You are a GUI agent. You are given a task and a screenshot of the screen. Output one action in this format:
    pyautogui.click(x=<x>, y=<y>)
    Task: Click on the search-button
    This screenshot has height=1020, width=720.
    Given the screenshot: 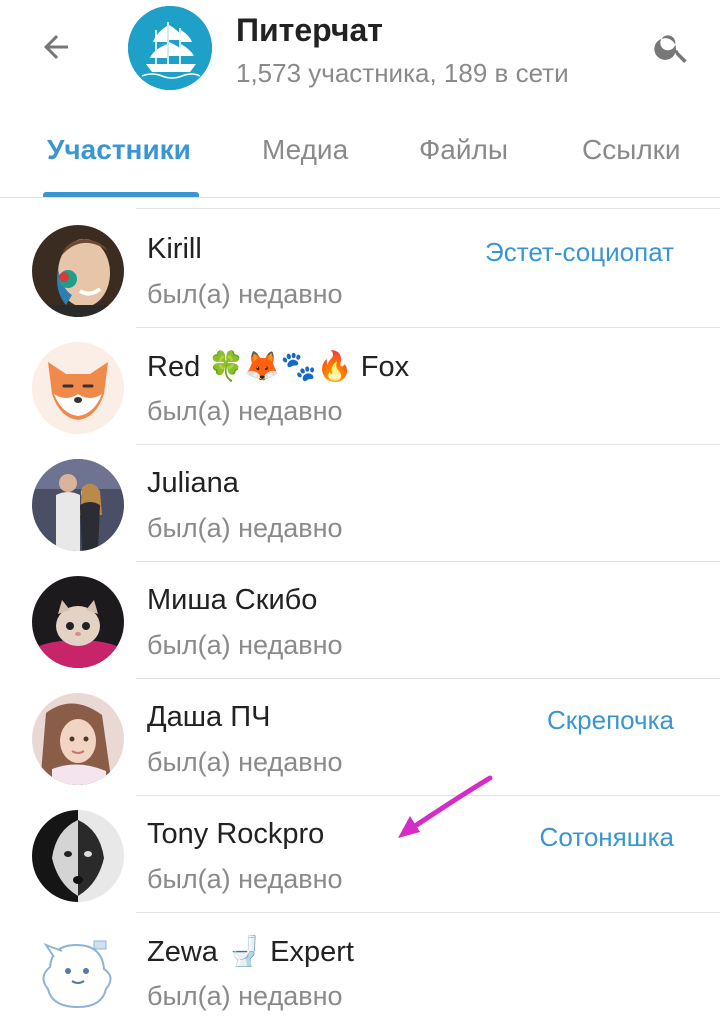 What is the action you would take?
    pyautogui.click(x=672, y=47)
    